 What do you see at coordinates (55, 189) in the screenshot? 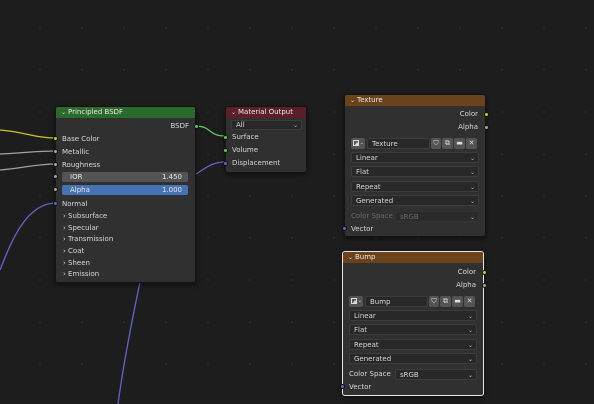
I see `alpha-socket` at bounding box center [55, 189].